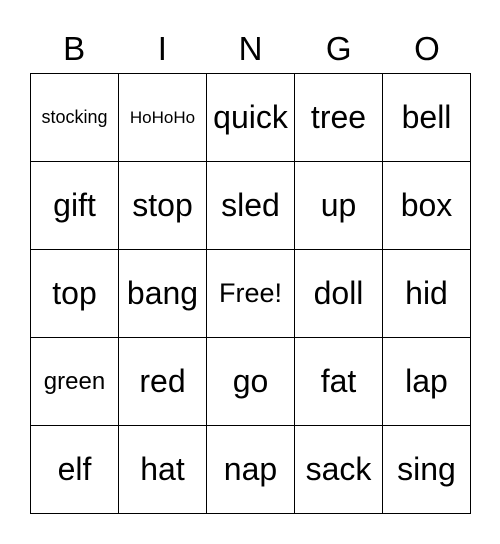 The width and height of the screenshot is (500, 544). What do you see at coordinates (251, 118) in the screenshot?
I see `bingo-cell: quick` at bounding box center [251, 118].